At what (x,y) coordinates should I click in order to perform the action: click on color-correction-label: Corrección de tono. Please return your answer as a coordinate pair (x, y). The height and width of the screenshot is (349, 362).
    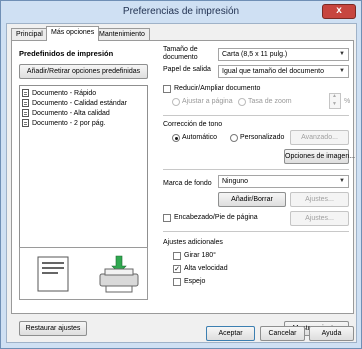
    Looking at the image, I should click on (193, 124).